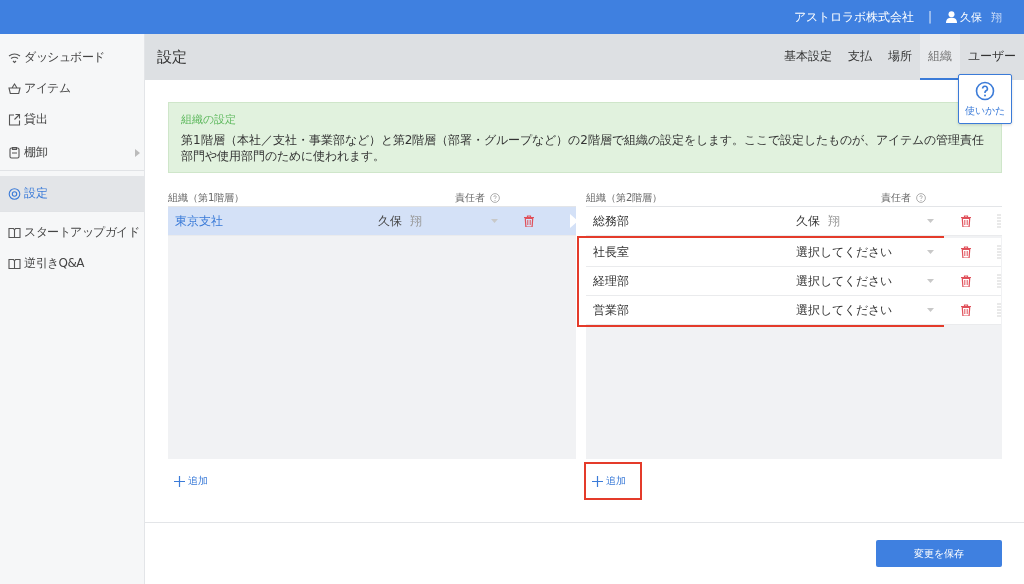  Describe the element at coordinates (853, 17) in the screenshot. I see `company-name: アストロラボ株式会社` at that location.